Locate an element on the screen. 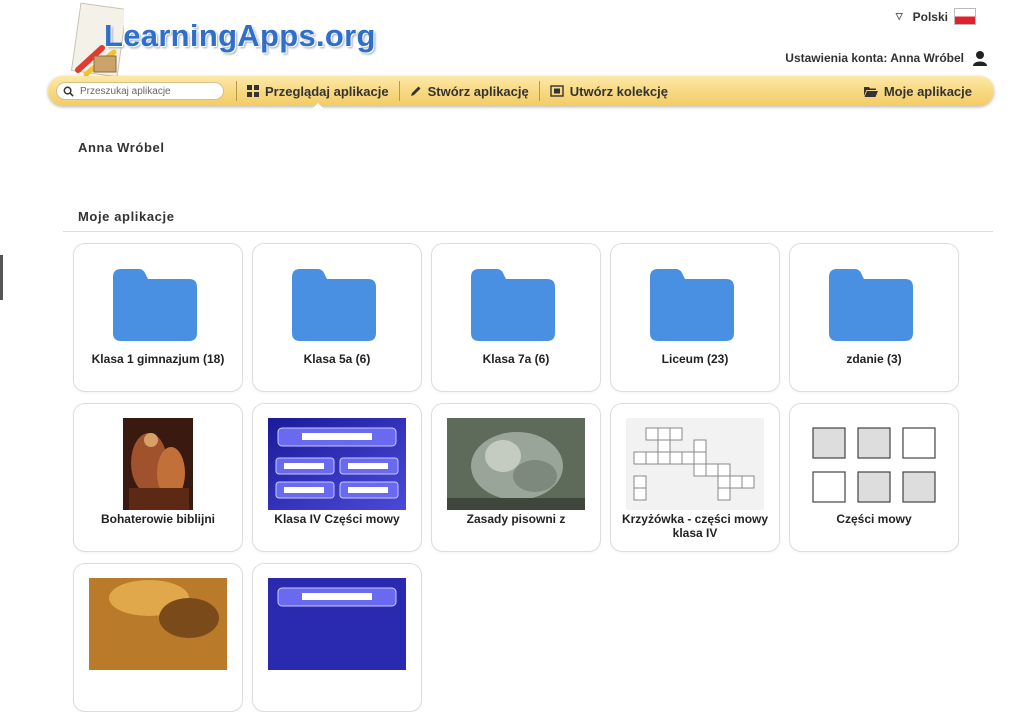 The image size is (1024, 712). pencil-icon is located at coordinates (415, 91).